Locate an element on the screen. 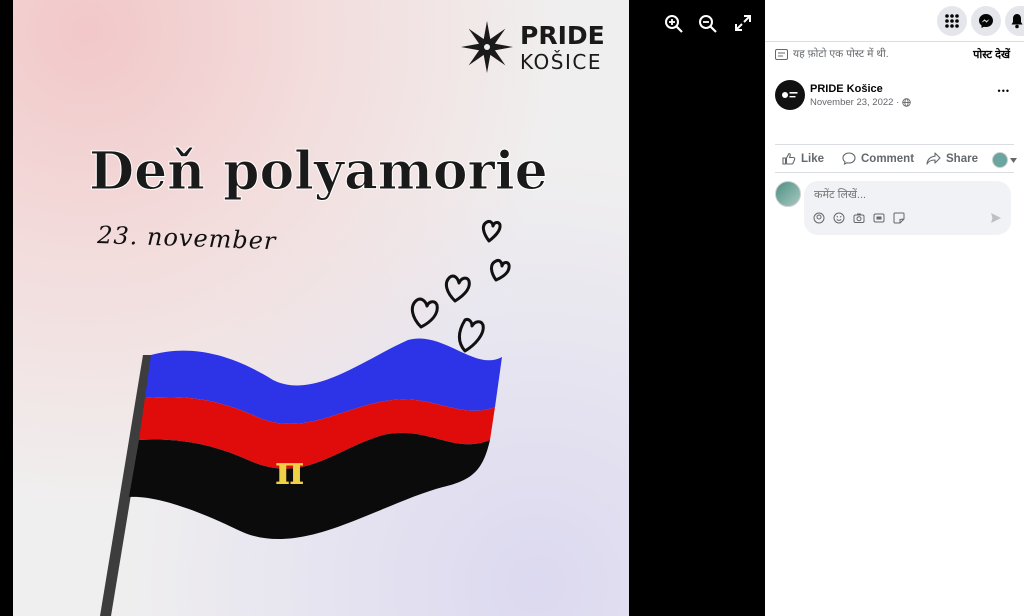 Image resolution: width=1024 pixels, height=616 pixels. camera-icon is located at coordinates (859, 218).